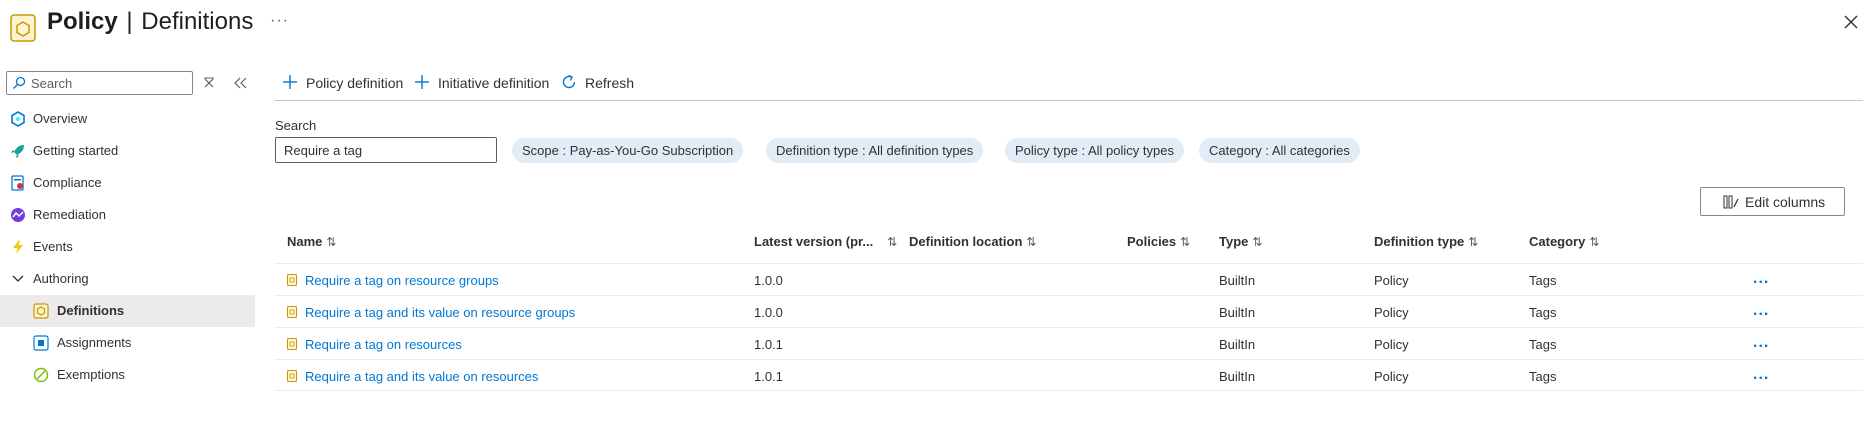 This screenshot has height=447, width=1863. Describe the element at coordinates (91, 310) in the screenshot. I see `sidebar-item-label: Definitions` at that location.